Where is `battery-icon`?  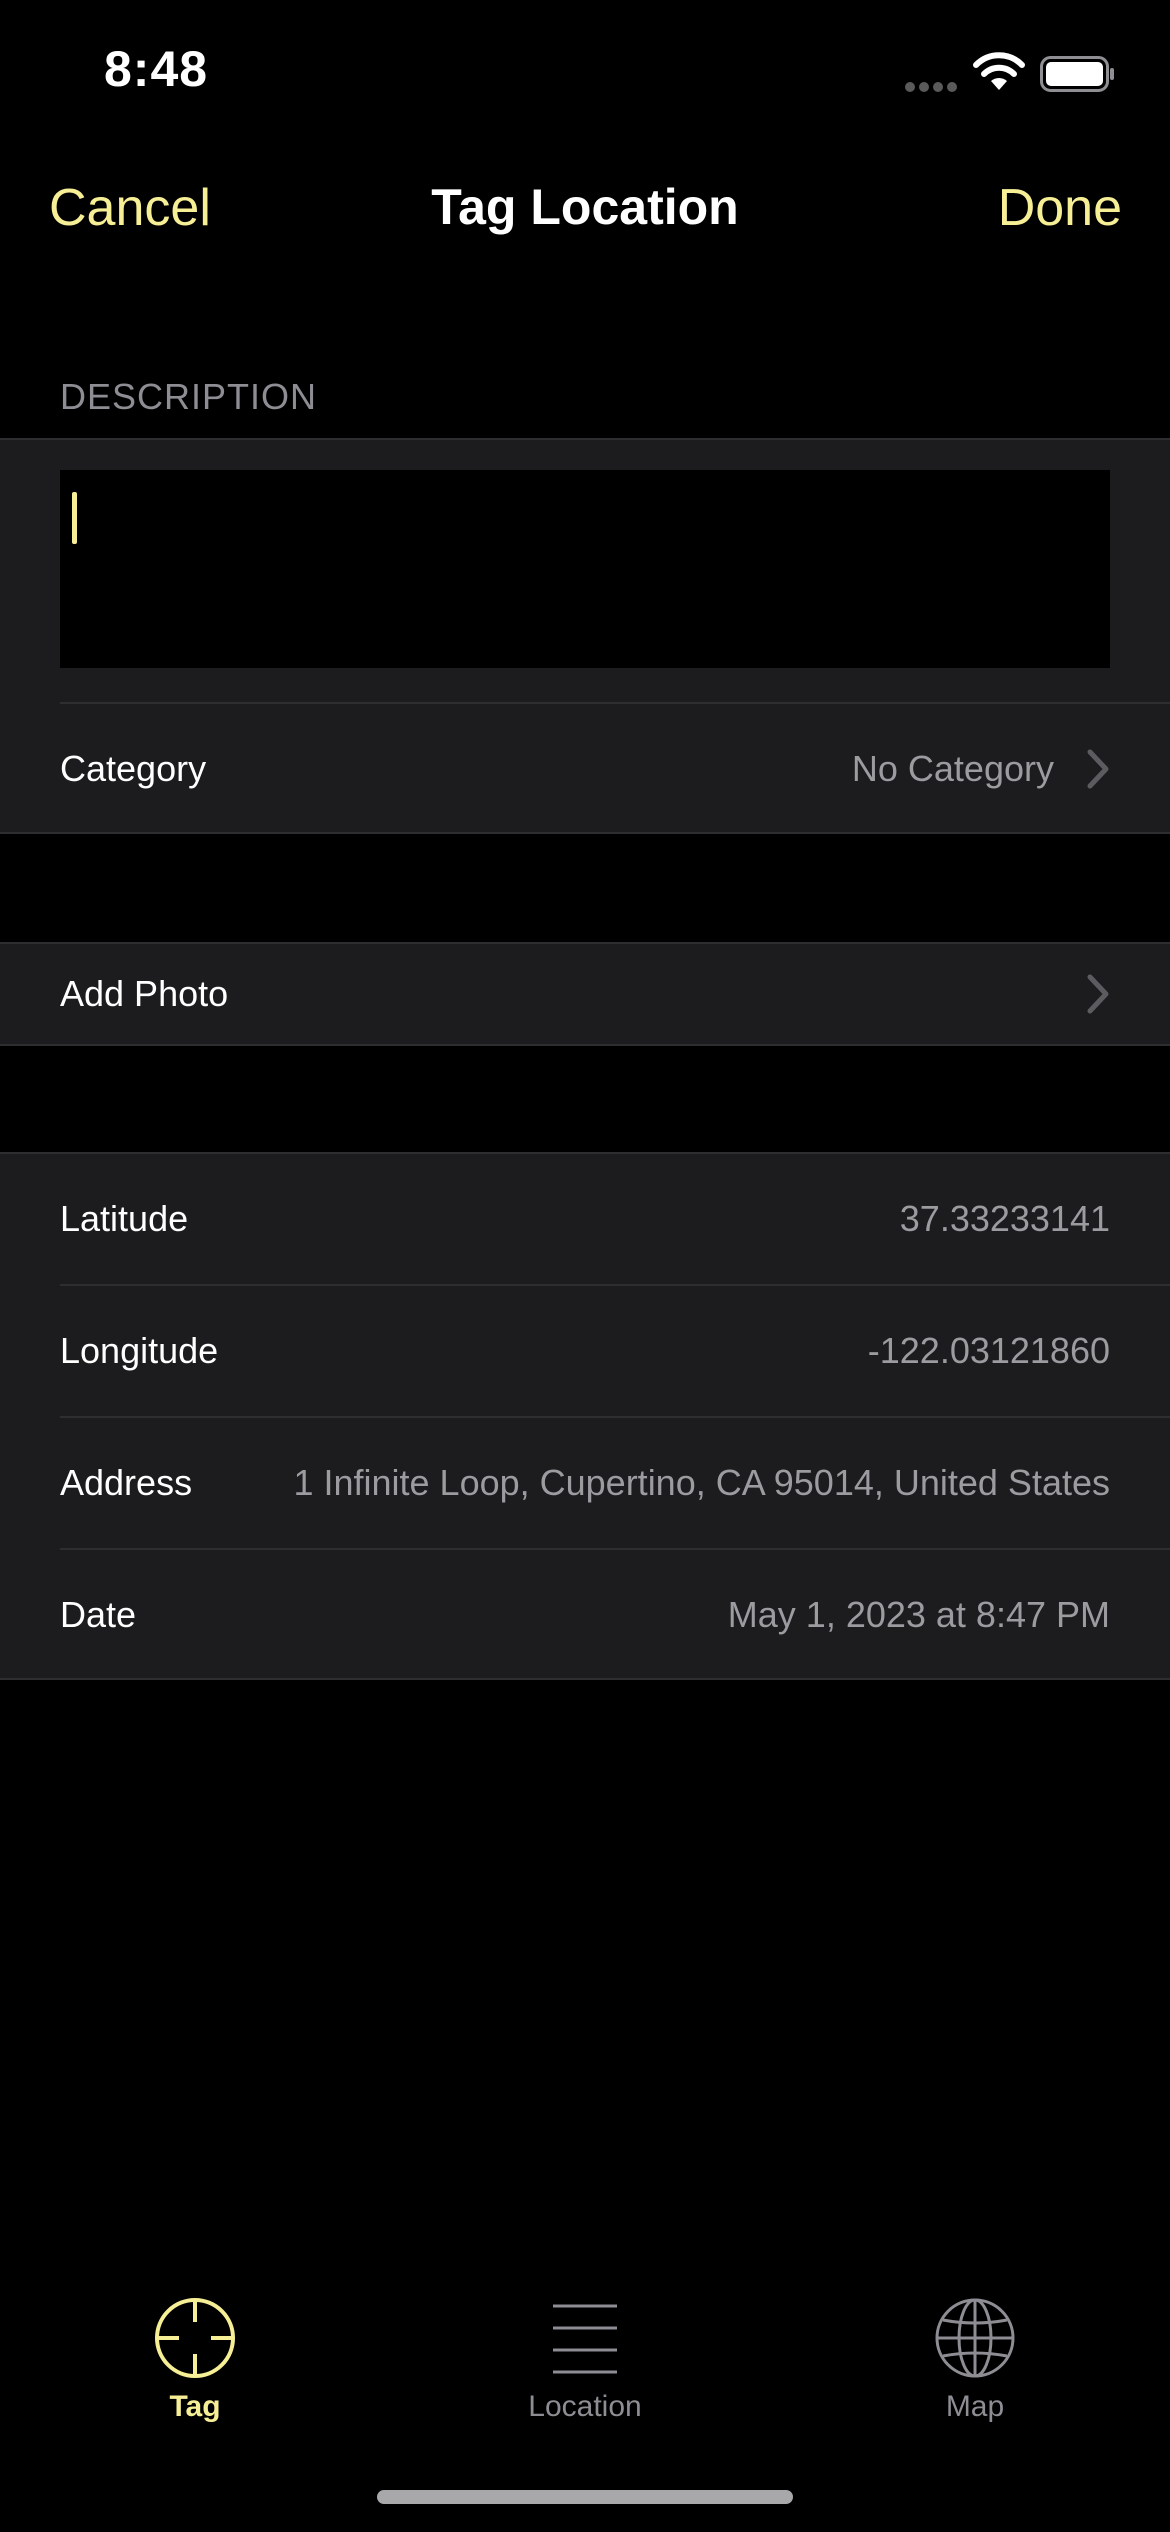
battery-icon is located at coordinates (1077, 74).